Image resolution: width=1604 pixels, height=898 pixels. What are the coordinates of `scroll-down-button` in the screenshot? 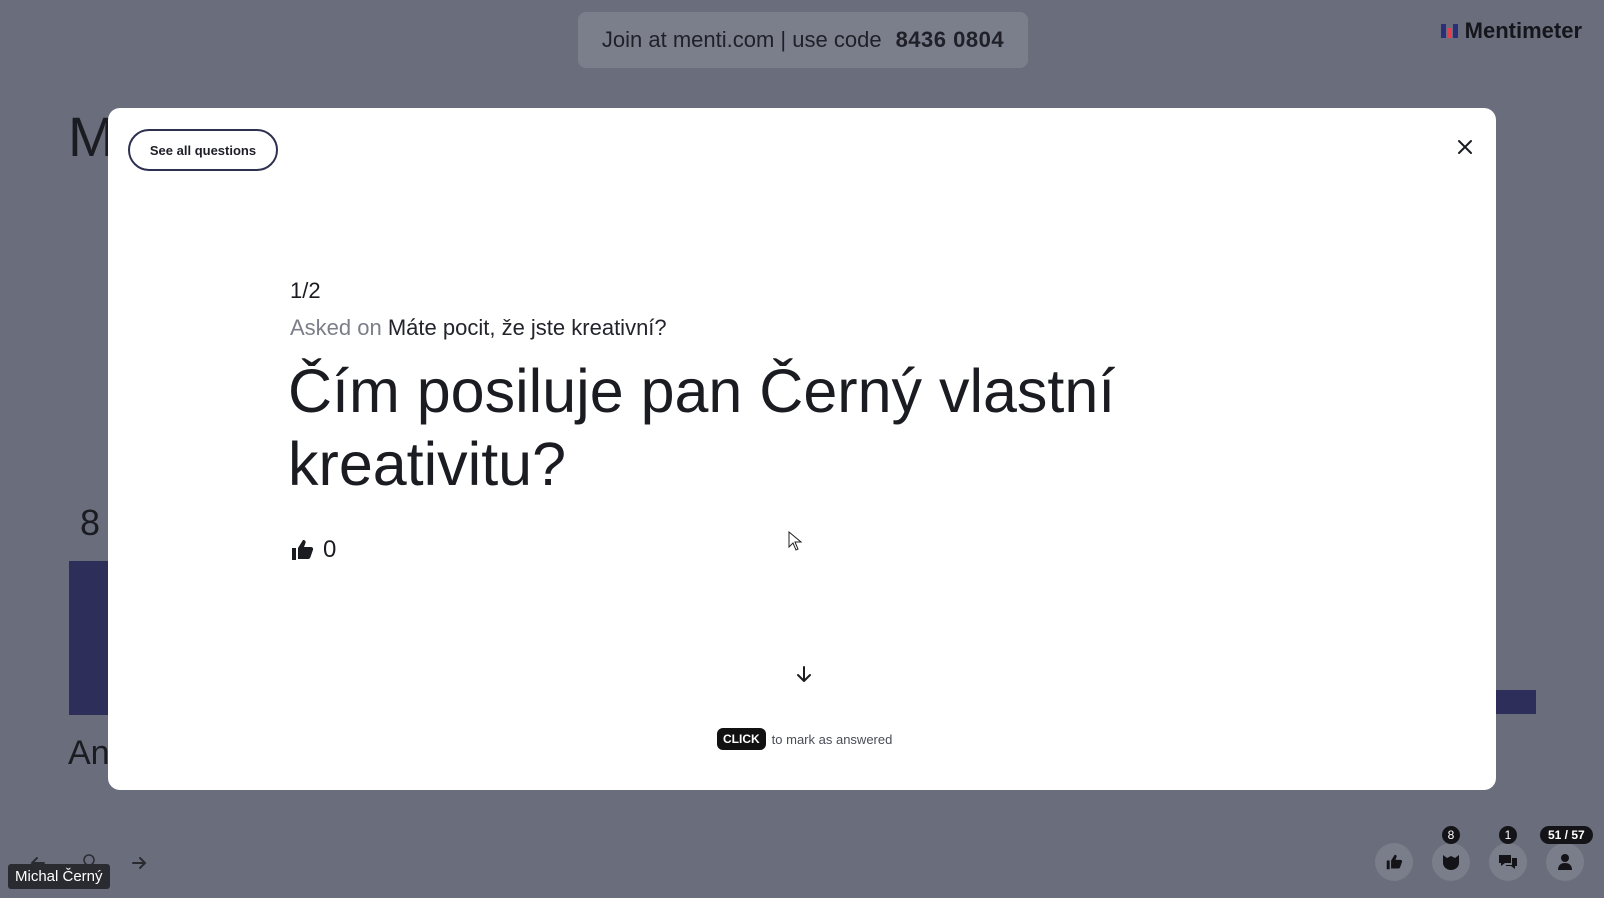 It's located at (804, 674).